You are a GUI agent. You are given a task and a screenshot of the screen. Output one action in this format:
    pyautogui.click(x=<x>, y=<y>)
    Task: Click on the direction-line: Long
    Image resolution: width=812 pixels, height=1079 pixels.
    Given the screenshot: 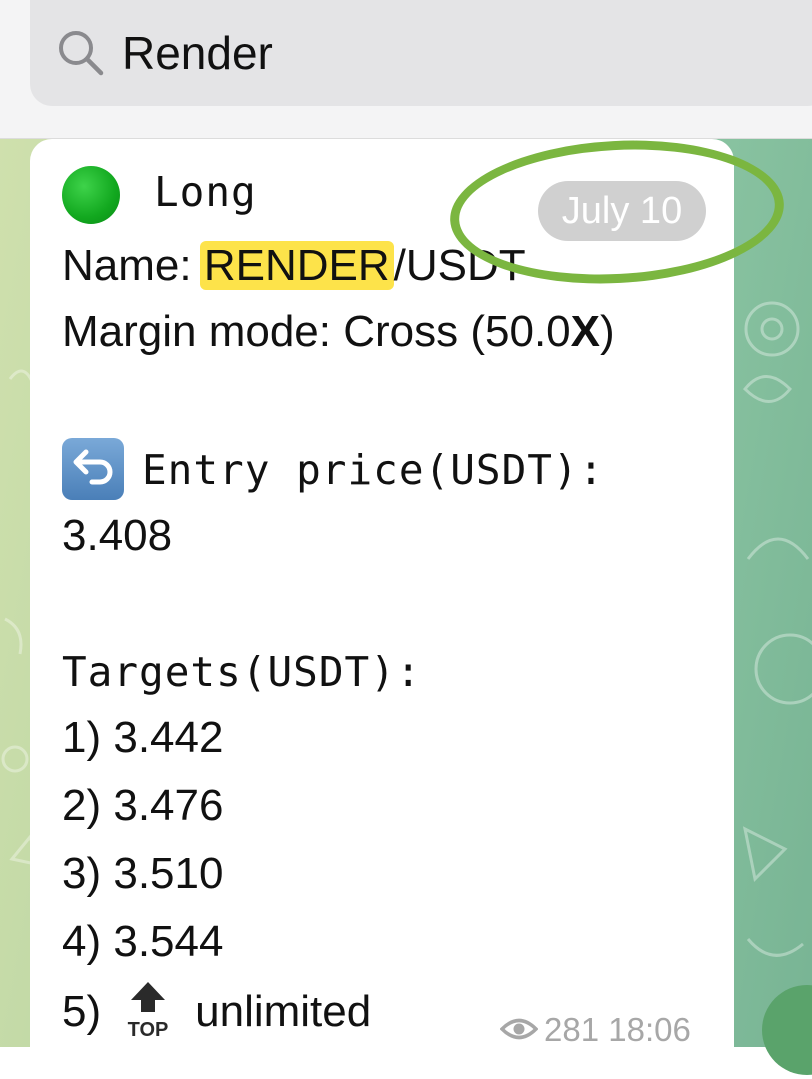 What is the action you would take?
    pyautogui.click(x=159, y=192)
    